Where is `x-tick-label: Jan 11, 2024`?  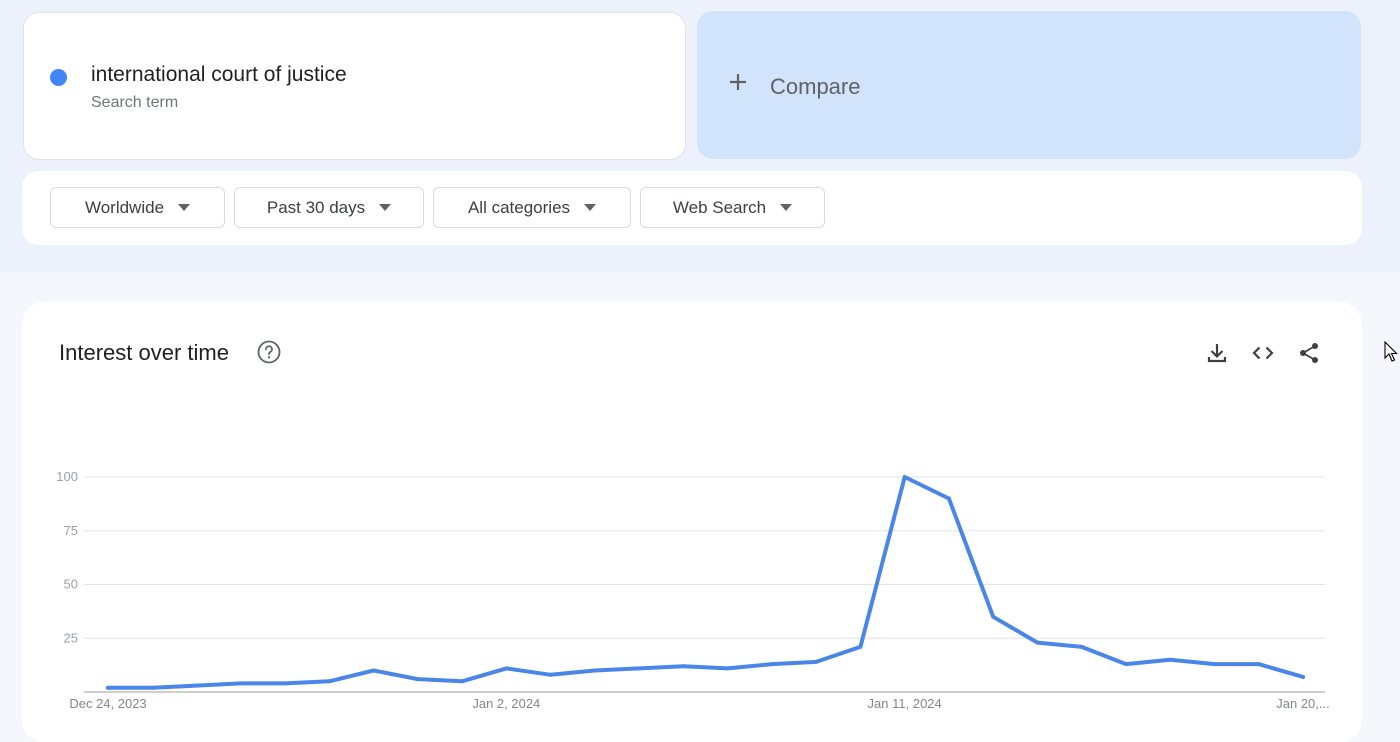
x-tick-label: Jan 11, 2024 is located at coordinates (905, 703).